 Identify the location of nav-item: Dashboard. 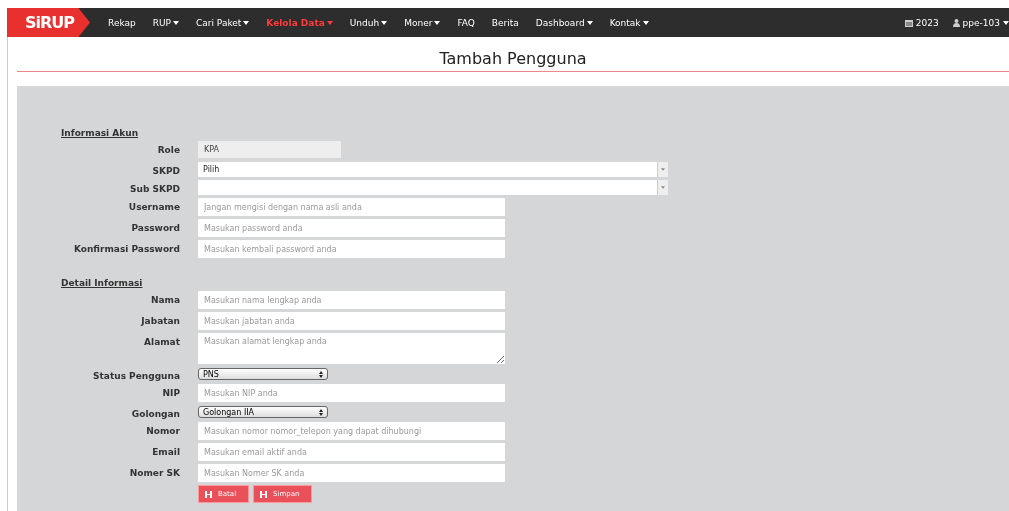
(564, 22).